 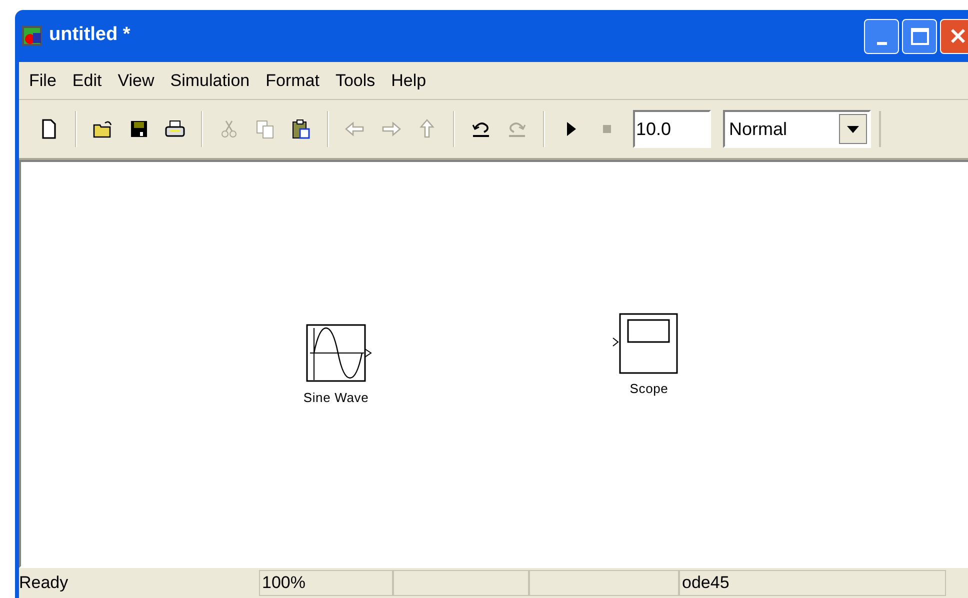 What do you see at coordinates (44, 583) in the screenshot?
I see `status-pane: Ready` at bounding box center [44, 583].